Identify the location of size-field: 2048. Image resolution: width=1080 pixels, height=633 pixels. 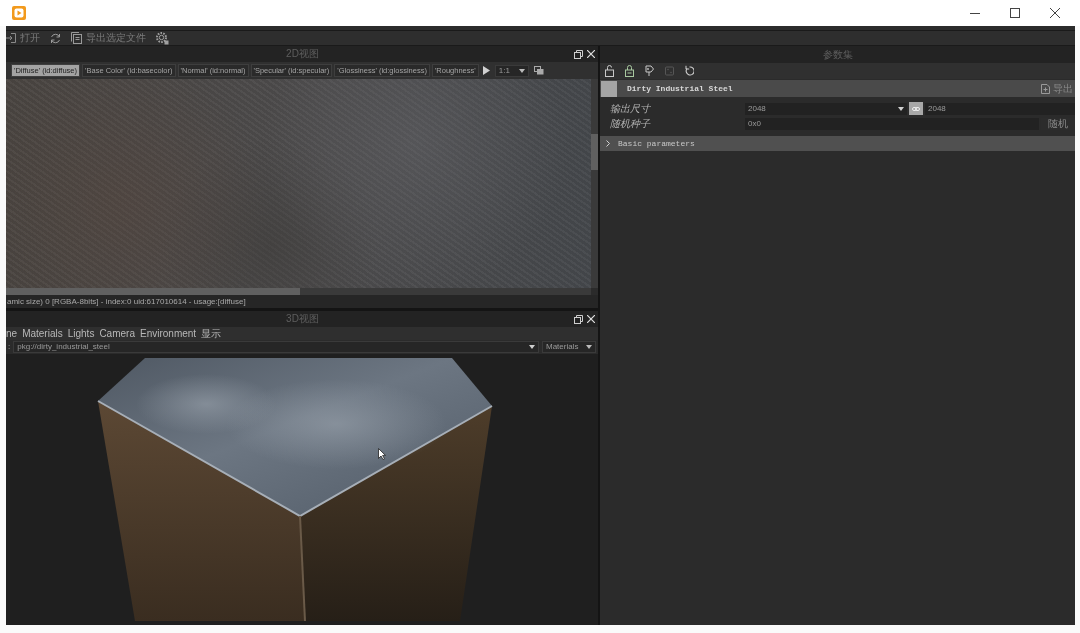
(1000, 108).